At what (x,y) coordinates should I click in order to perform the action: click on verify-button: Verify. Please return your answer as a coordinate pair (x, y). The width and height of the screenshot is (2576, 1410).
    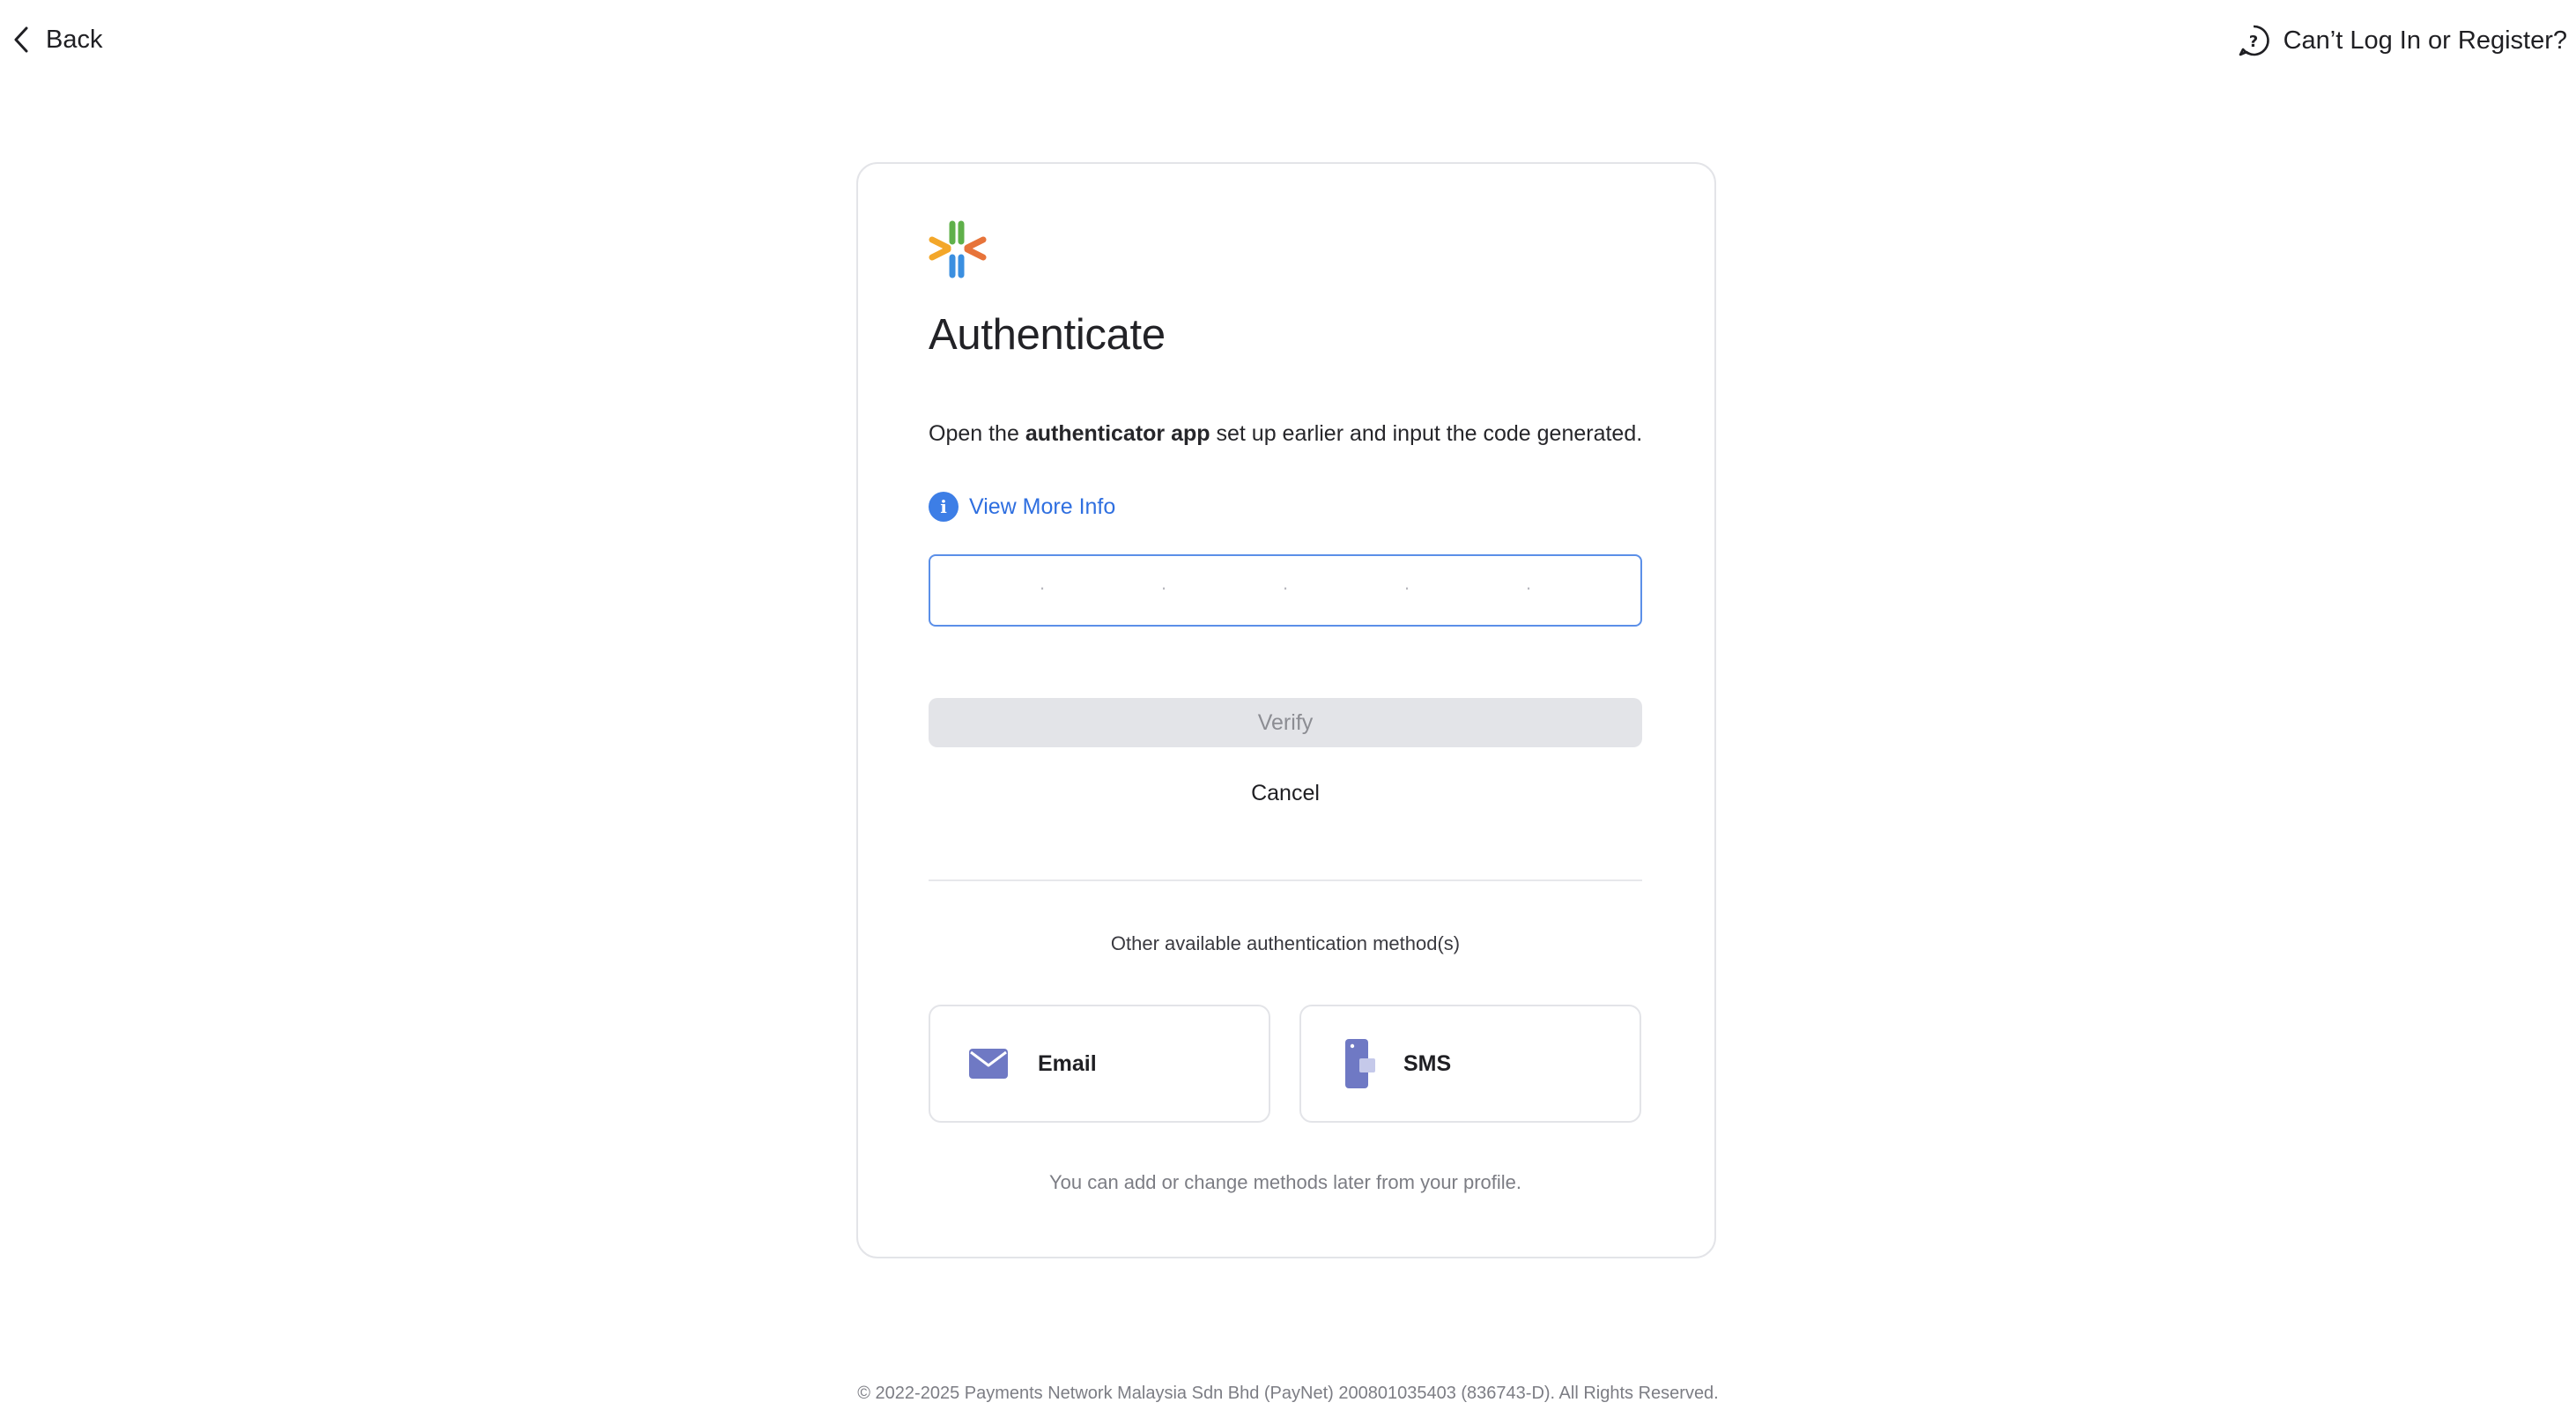
    Looking at the image, I should click on (1285, 722).